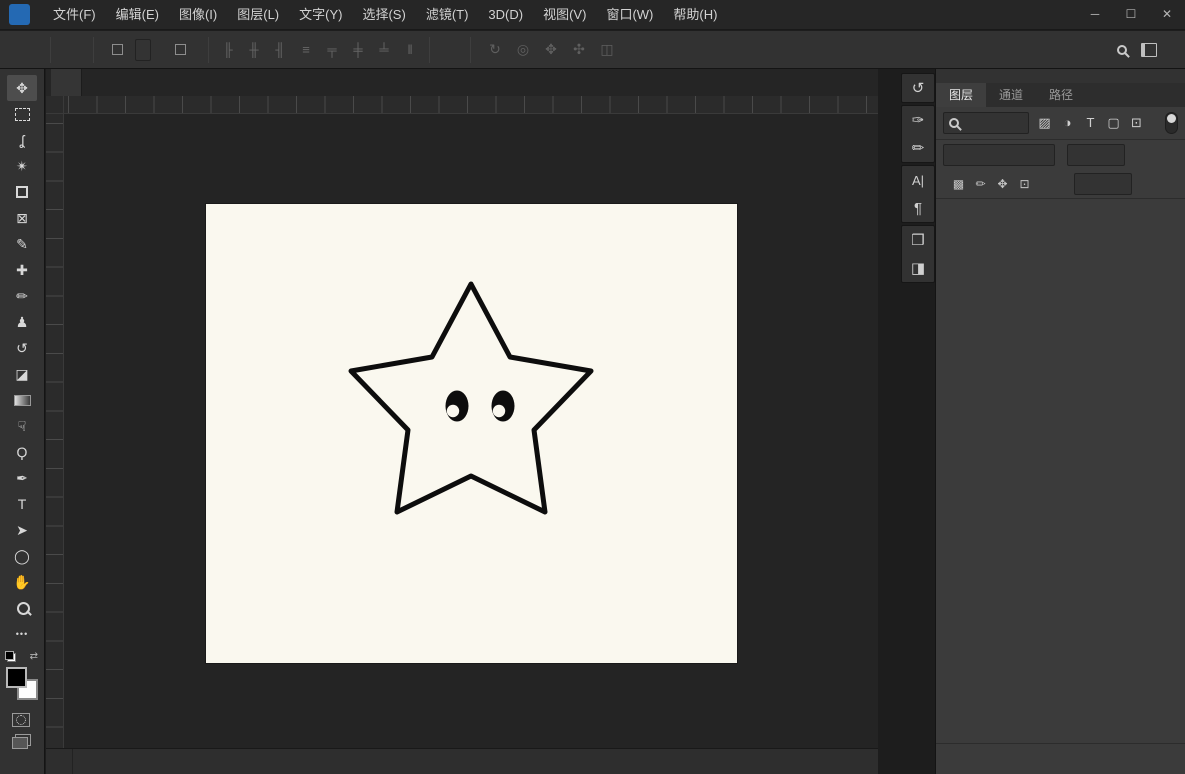  What do you see at coordinates (695, 15) in the screenshot?
I see `menu-item: 帮助(H)` at bounding box center [695, 15].